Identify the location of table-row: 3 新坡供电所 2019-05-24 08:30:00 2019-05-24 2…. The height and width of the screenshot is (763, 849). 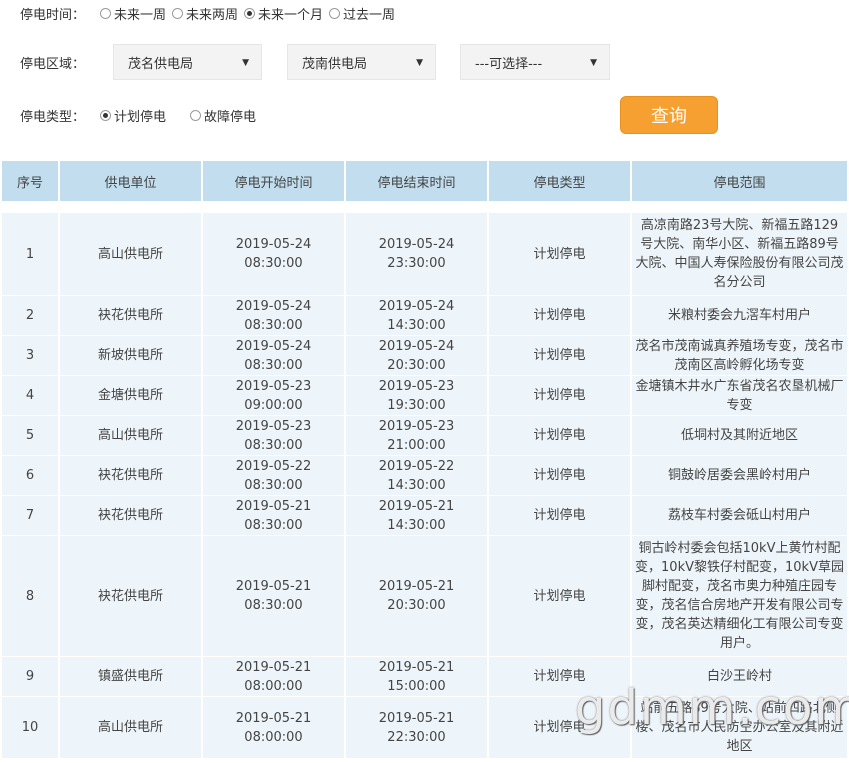
(424, 356).